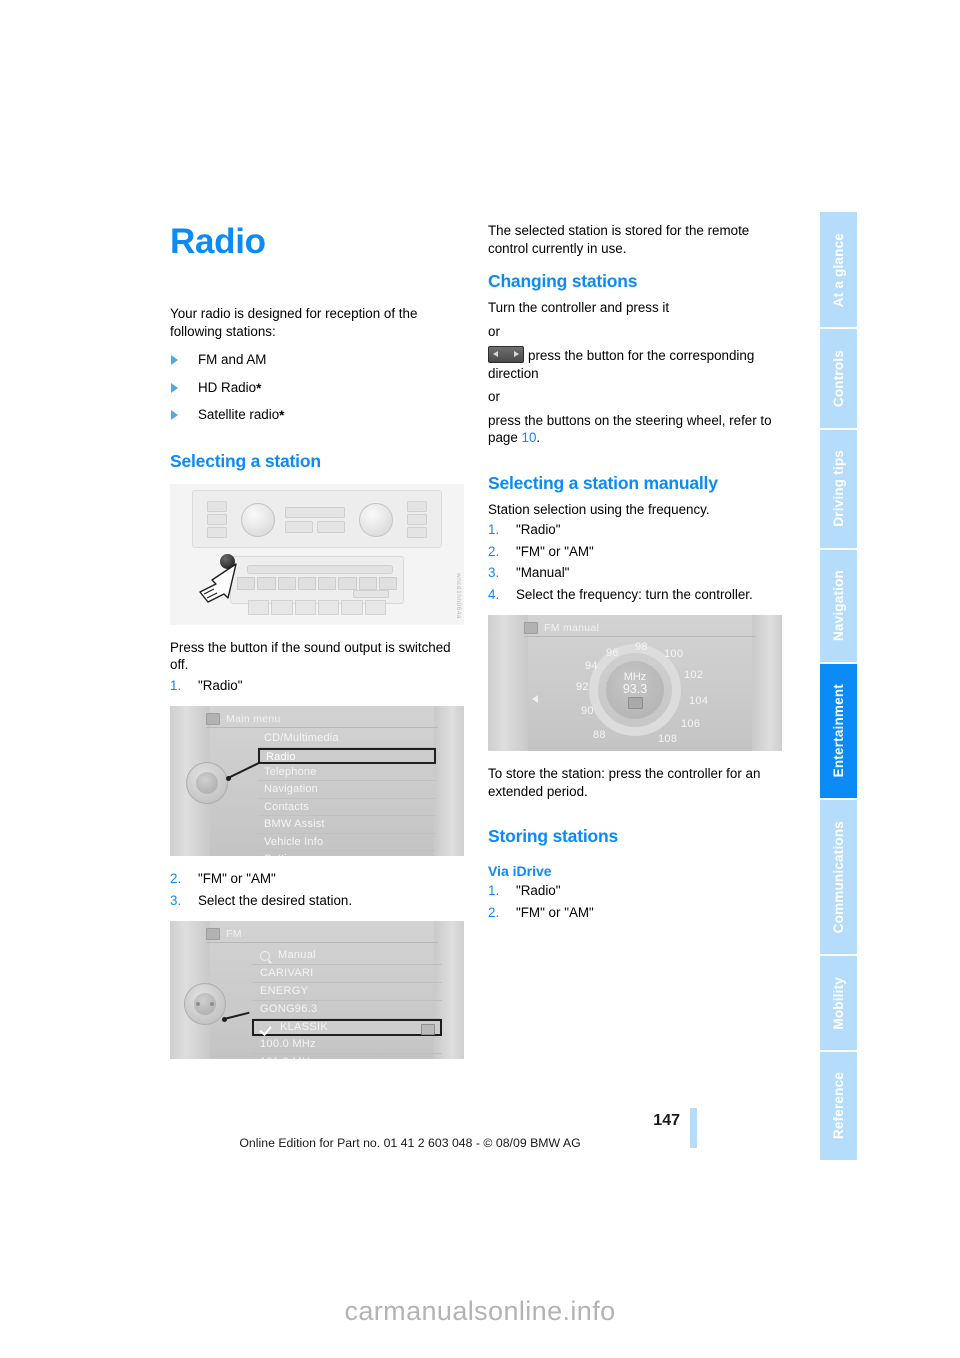  I want to click on fm-list-item-100-0mhz: 100.0 MHz, so click(347, 1045).